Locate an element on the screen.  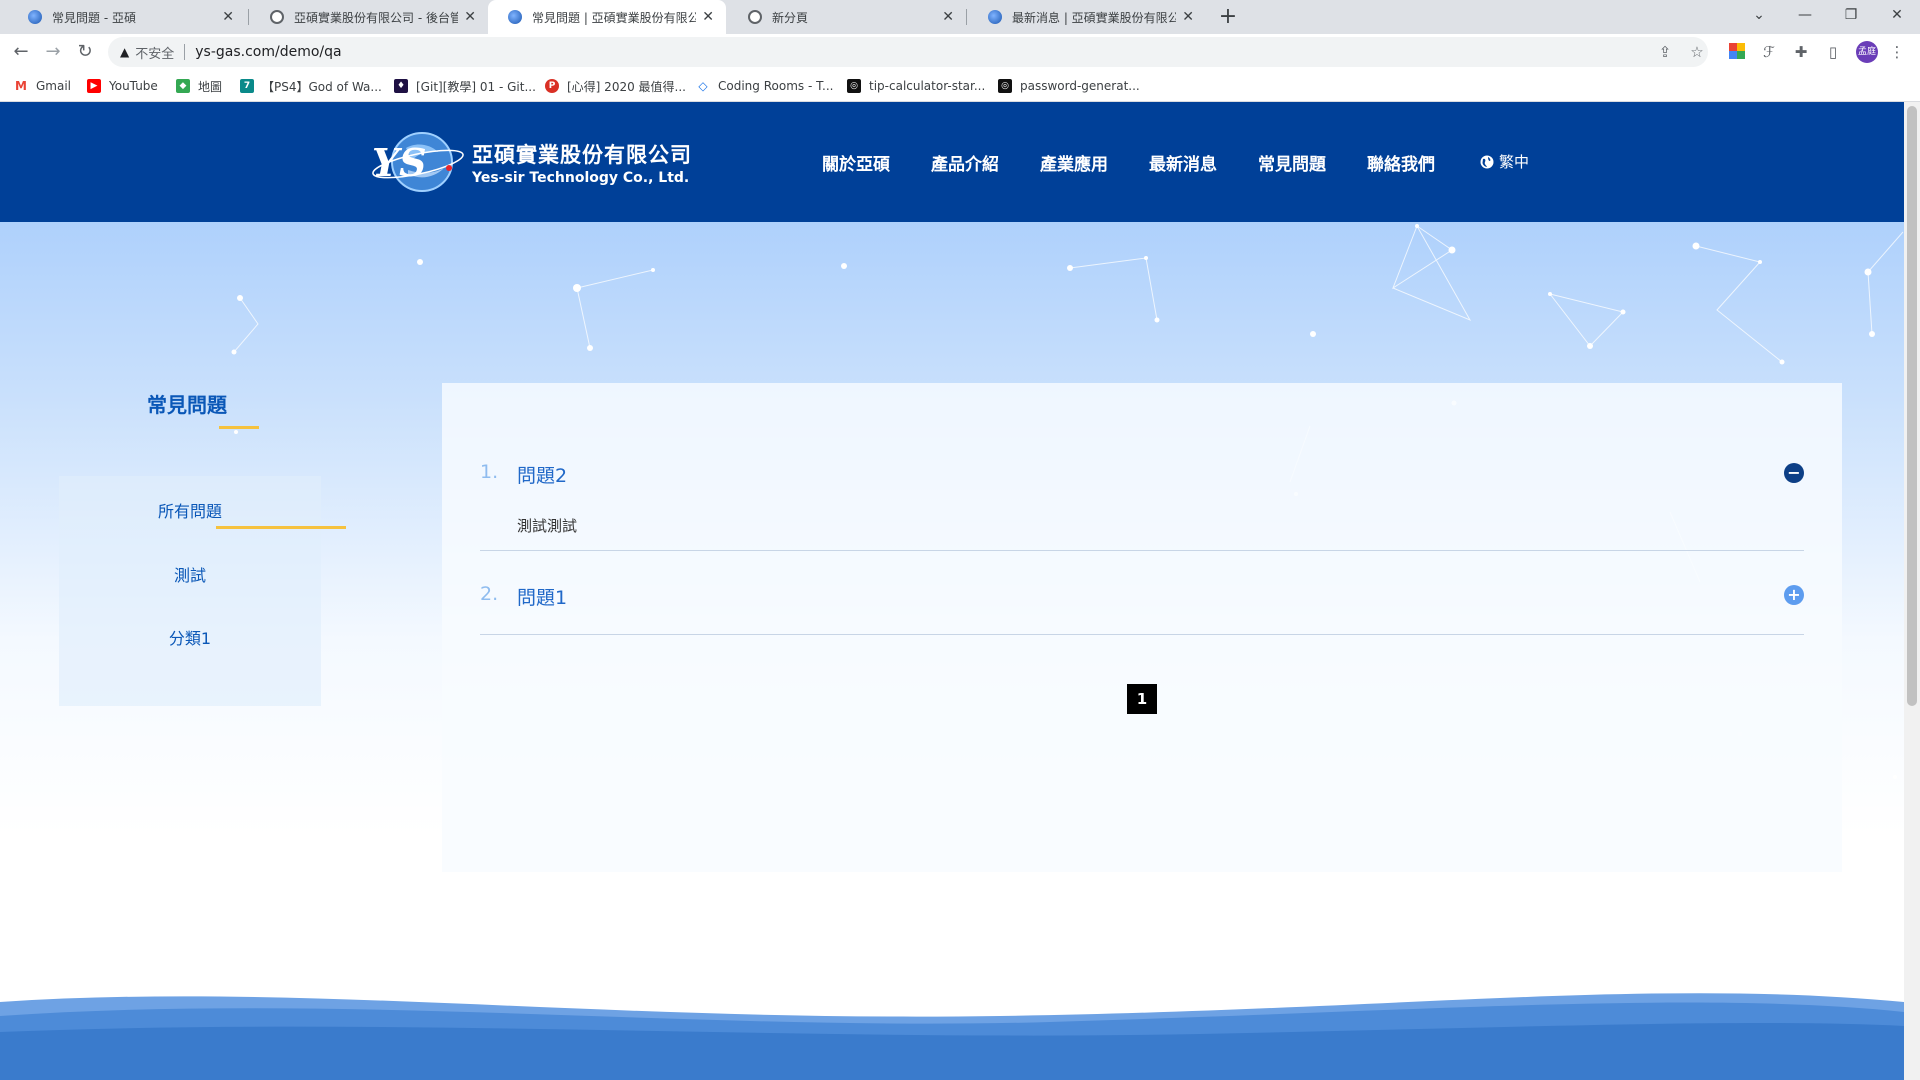
security-label: 不安全 is located at coordinates (154, 52).